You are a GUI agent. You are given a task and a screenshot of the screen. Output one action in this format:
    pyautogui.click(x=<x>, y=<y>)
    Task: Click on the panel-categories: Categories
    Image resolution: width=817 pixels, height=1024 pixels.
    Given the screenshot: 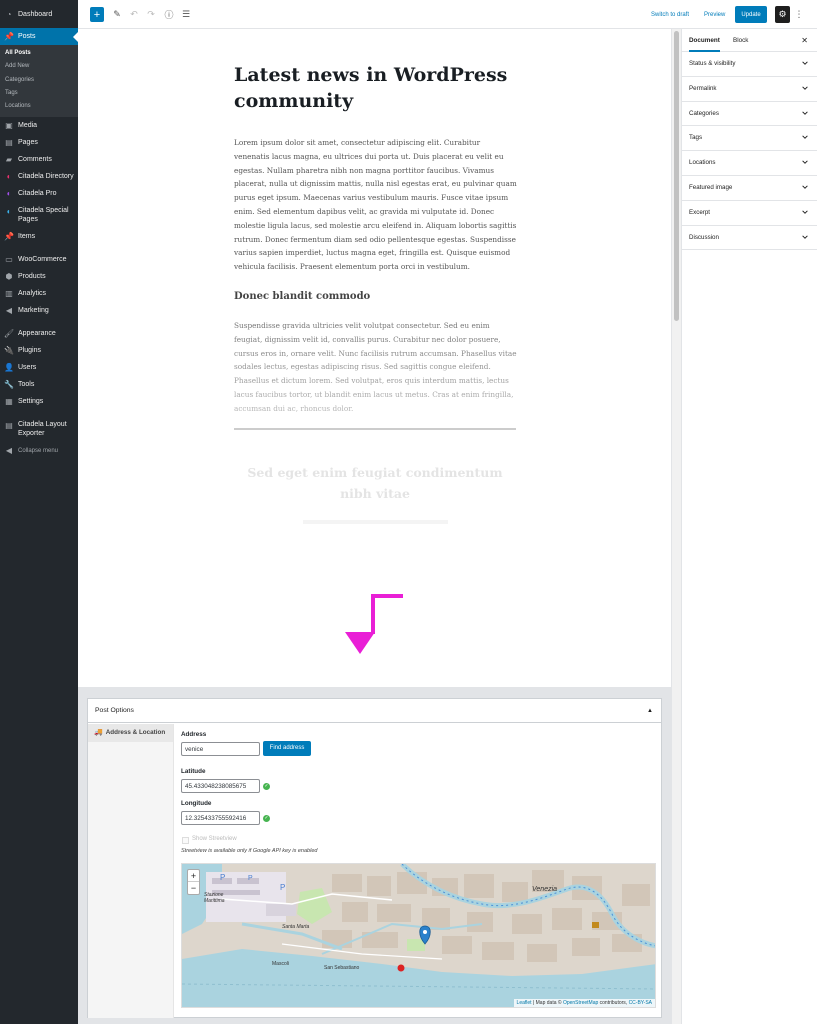 What is the action you would take?
    pyautogui.click(x=749, y=114)
    